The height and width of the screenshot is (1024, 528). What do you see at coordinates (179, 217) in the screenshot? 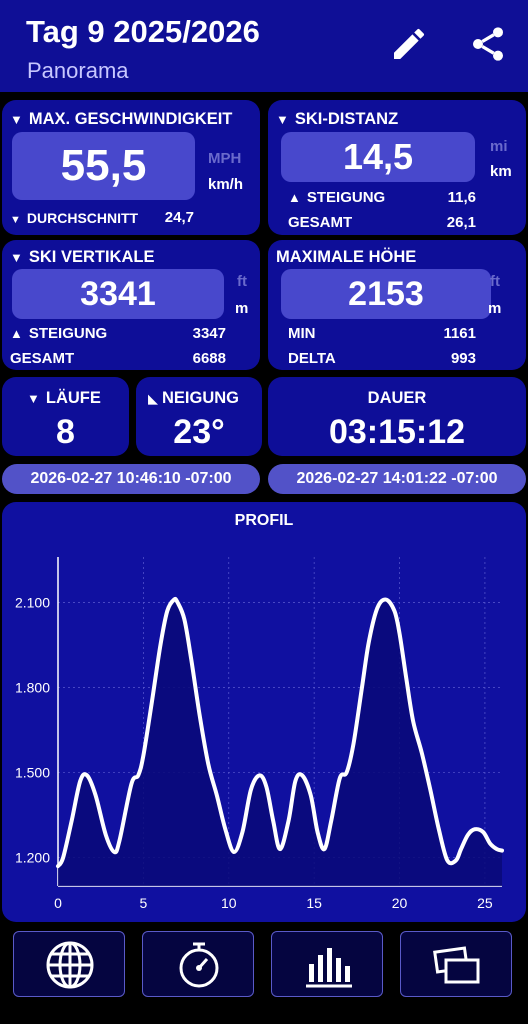
I see `avg-speed-value: 24,7` at bounding box center [179, 217].